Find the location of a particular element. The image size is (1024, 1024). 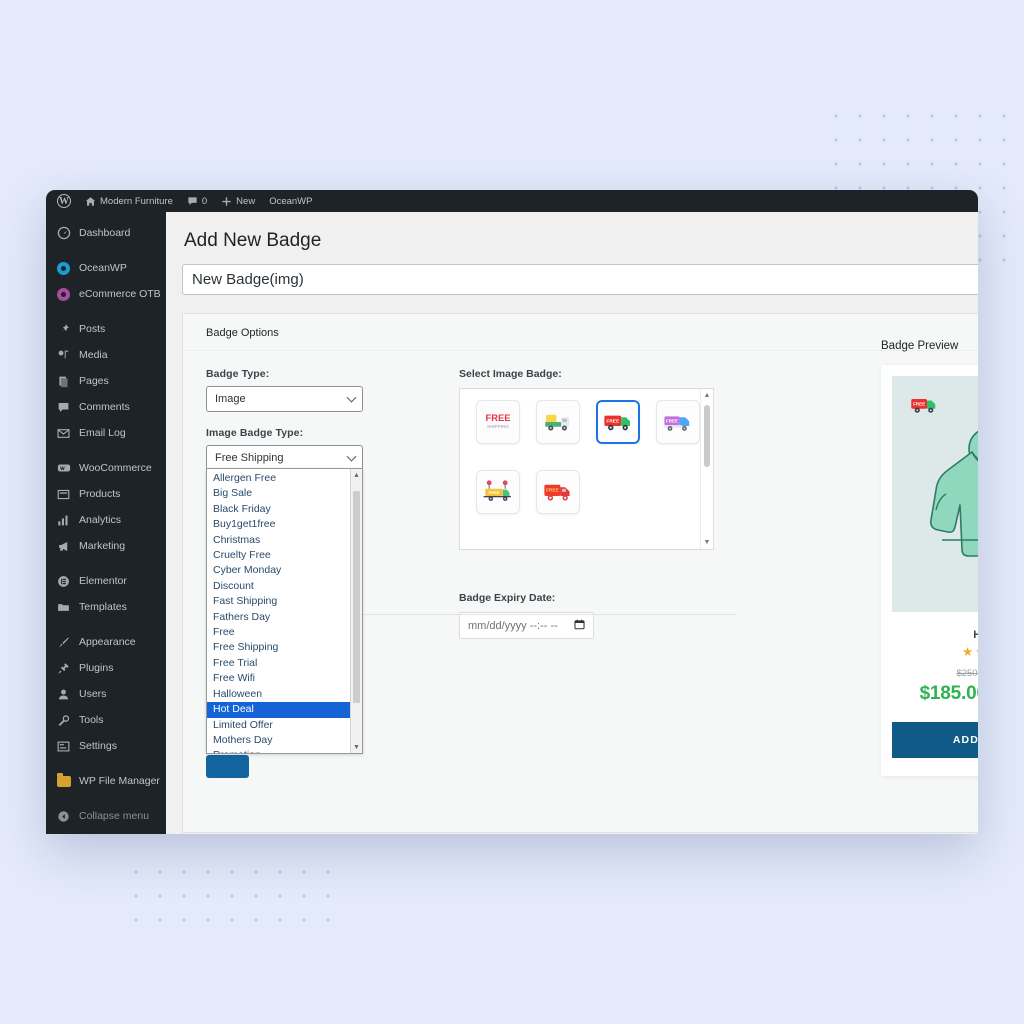

sidebar-item-marketing: Marketing is located at coordinates (106, 546).